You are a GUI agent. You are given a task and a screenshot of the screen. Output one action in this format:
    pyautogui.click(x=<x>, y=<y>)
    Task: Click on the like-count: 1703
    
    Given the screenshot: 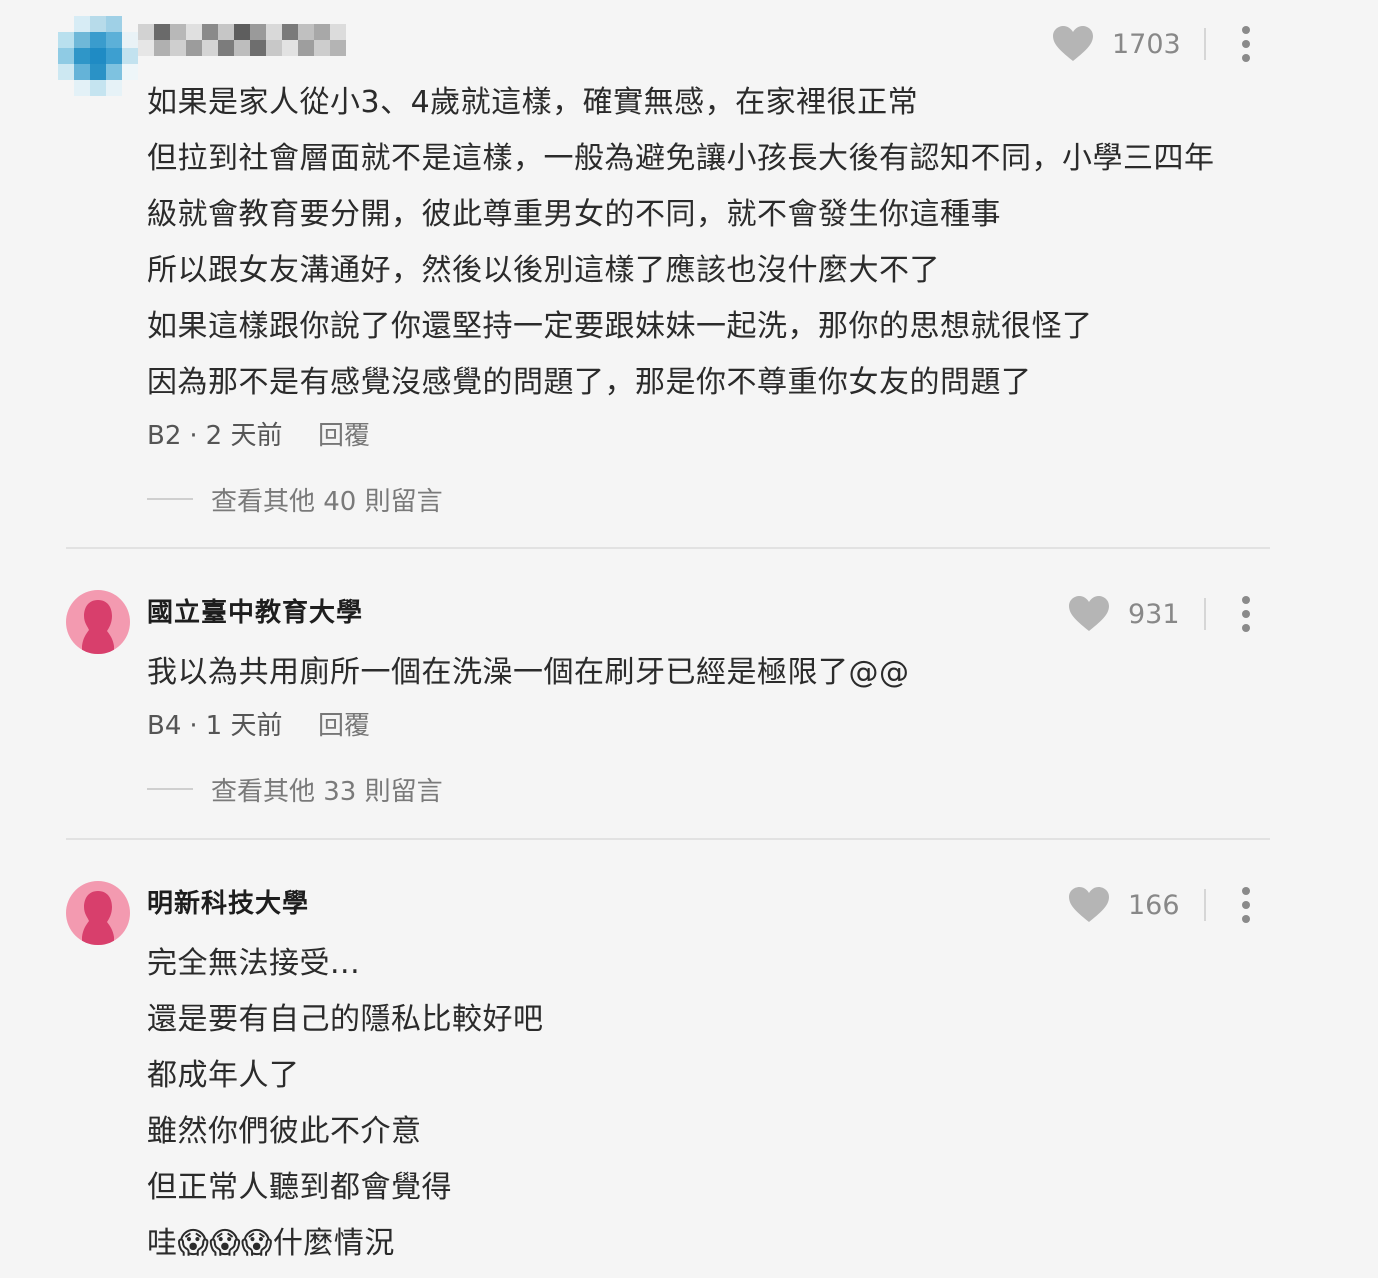 What is the action you would take?
    pyautogui.click(x=1146, y=44)
    